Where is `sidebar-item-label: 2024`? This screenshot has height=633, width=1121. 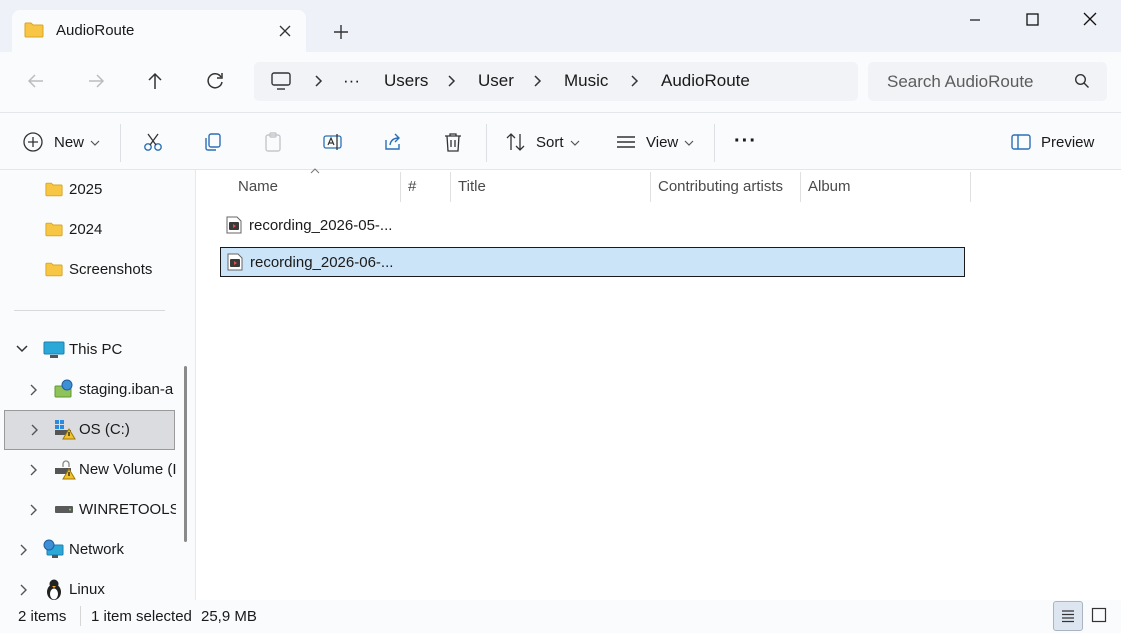 sidebar-item-label: 2024 is located at coordinates (86, 229).